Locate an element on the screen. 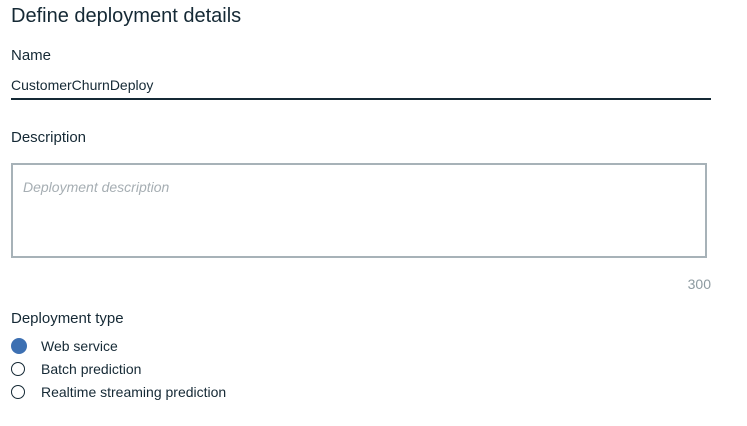 Image resolution: width=747 pixels, height=426 pixels. radio-realtime-streaming: Realtime streaming prediction is located at coordinates (118, 392).